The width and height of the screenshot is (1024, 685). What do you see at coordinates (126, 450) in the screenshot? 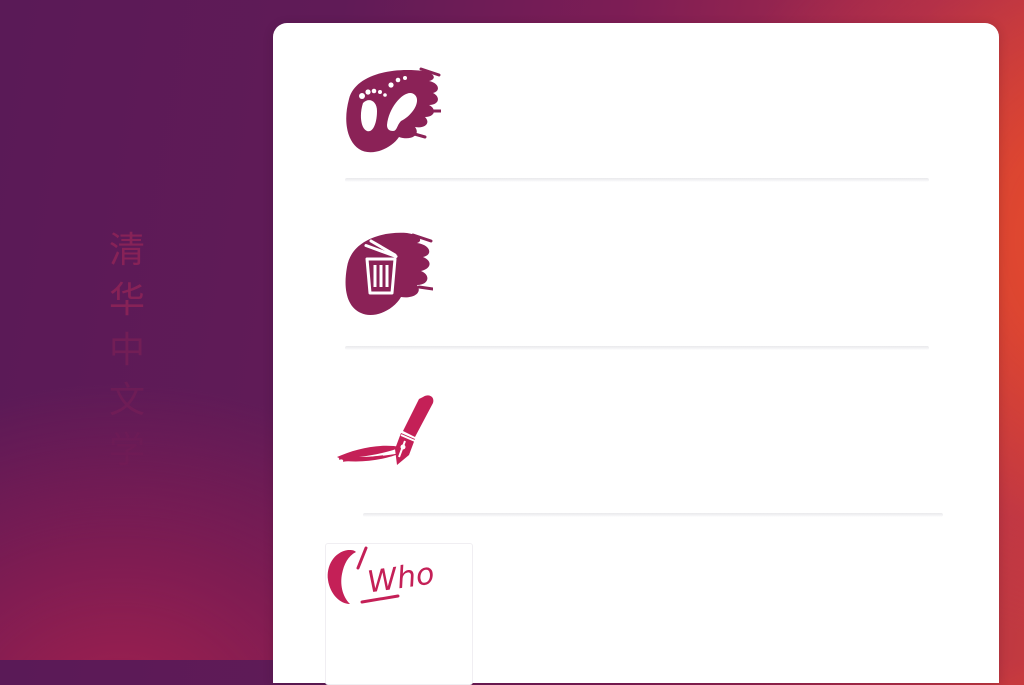
I see `title-char: 学` at bounding box center [126, 450].